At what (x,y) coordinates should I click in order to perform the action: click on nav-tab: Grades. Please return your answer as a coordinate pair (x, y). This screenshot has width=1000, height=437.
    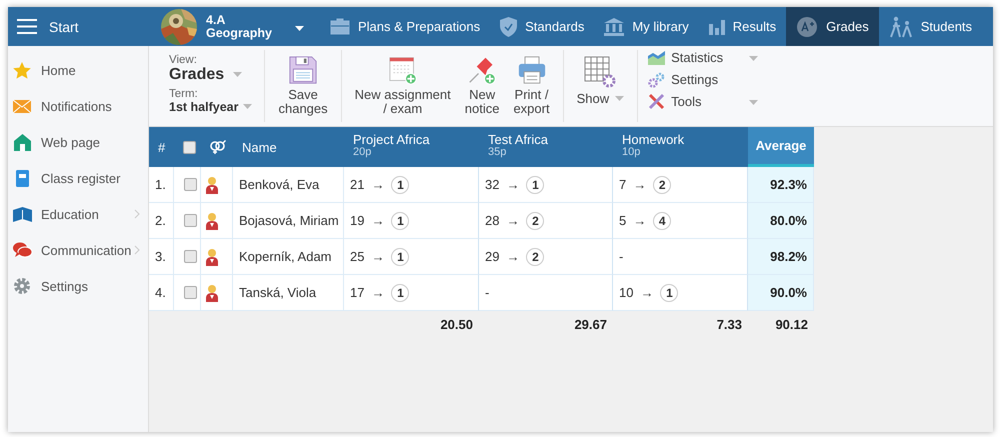
    Looking at the image, I should click on (832, 26).